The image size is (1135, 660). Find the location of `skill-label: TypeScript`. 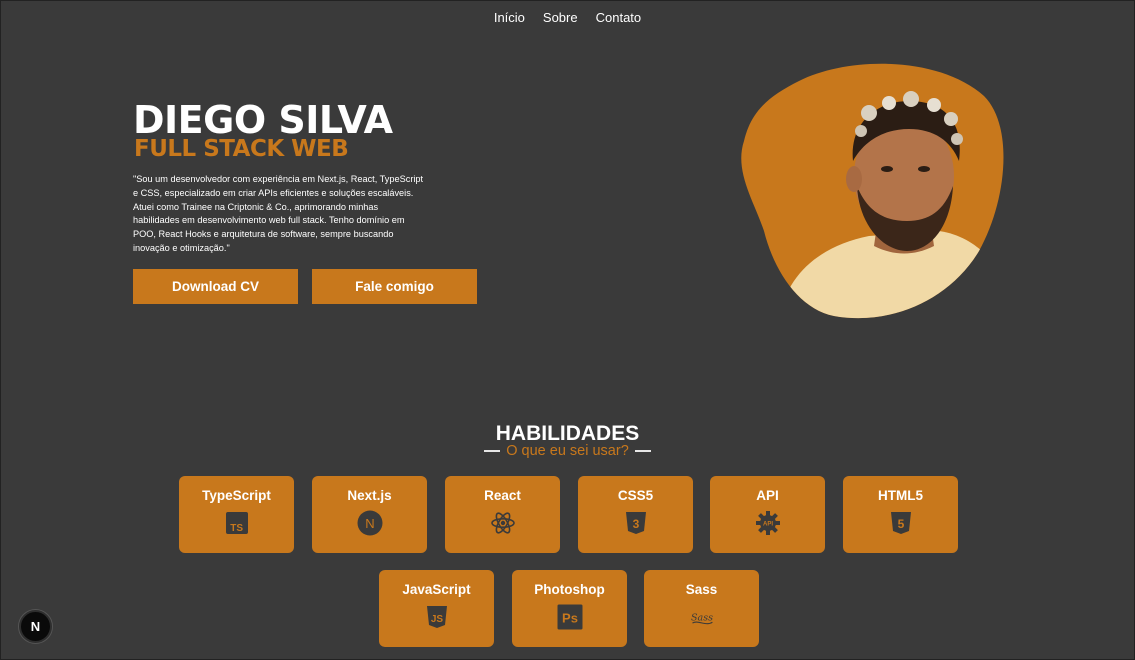

skill-label: TypeScript is located at coordinates (236, 495).